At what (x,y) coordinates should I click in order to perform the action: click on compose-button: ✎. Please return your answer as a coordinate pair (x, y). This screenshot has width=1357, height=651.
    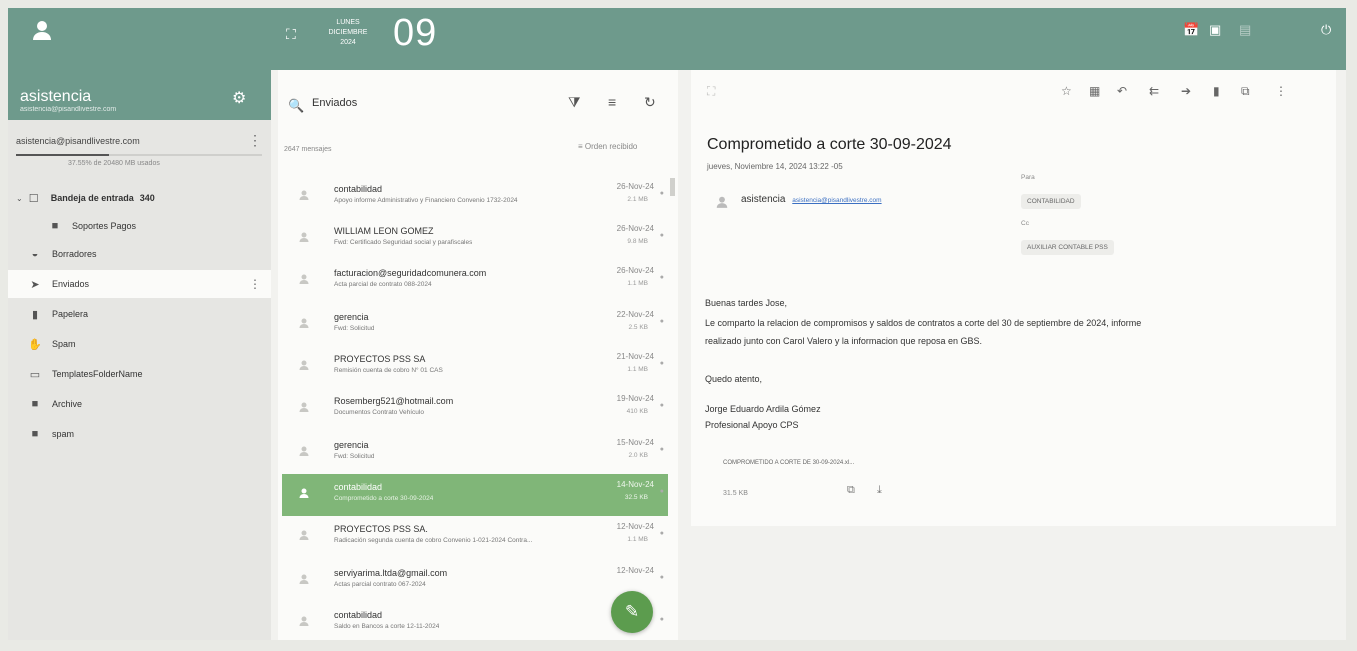
    Looking at the image, I should click on (632, 612).